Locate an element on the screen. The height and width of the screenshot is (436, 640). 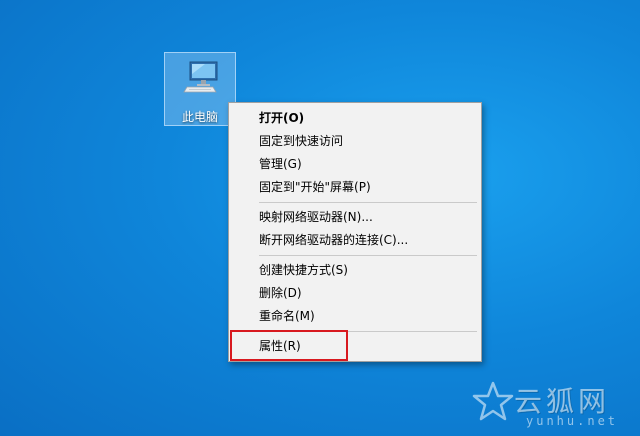
menu-item-rename: 重命名(M) is located at coordinates (355, 316).